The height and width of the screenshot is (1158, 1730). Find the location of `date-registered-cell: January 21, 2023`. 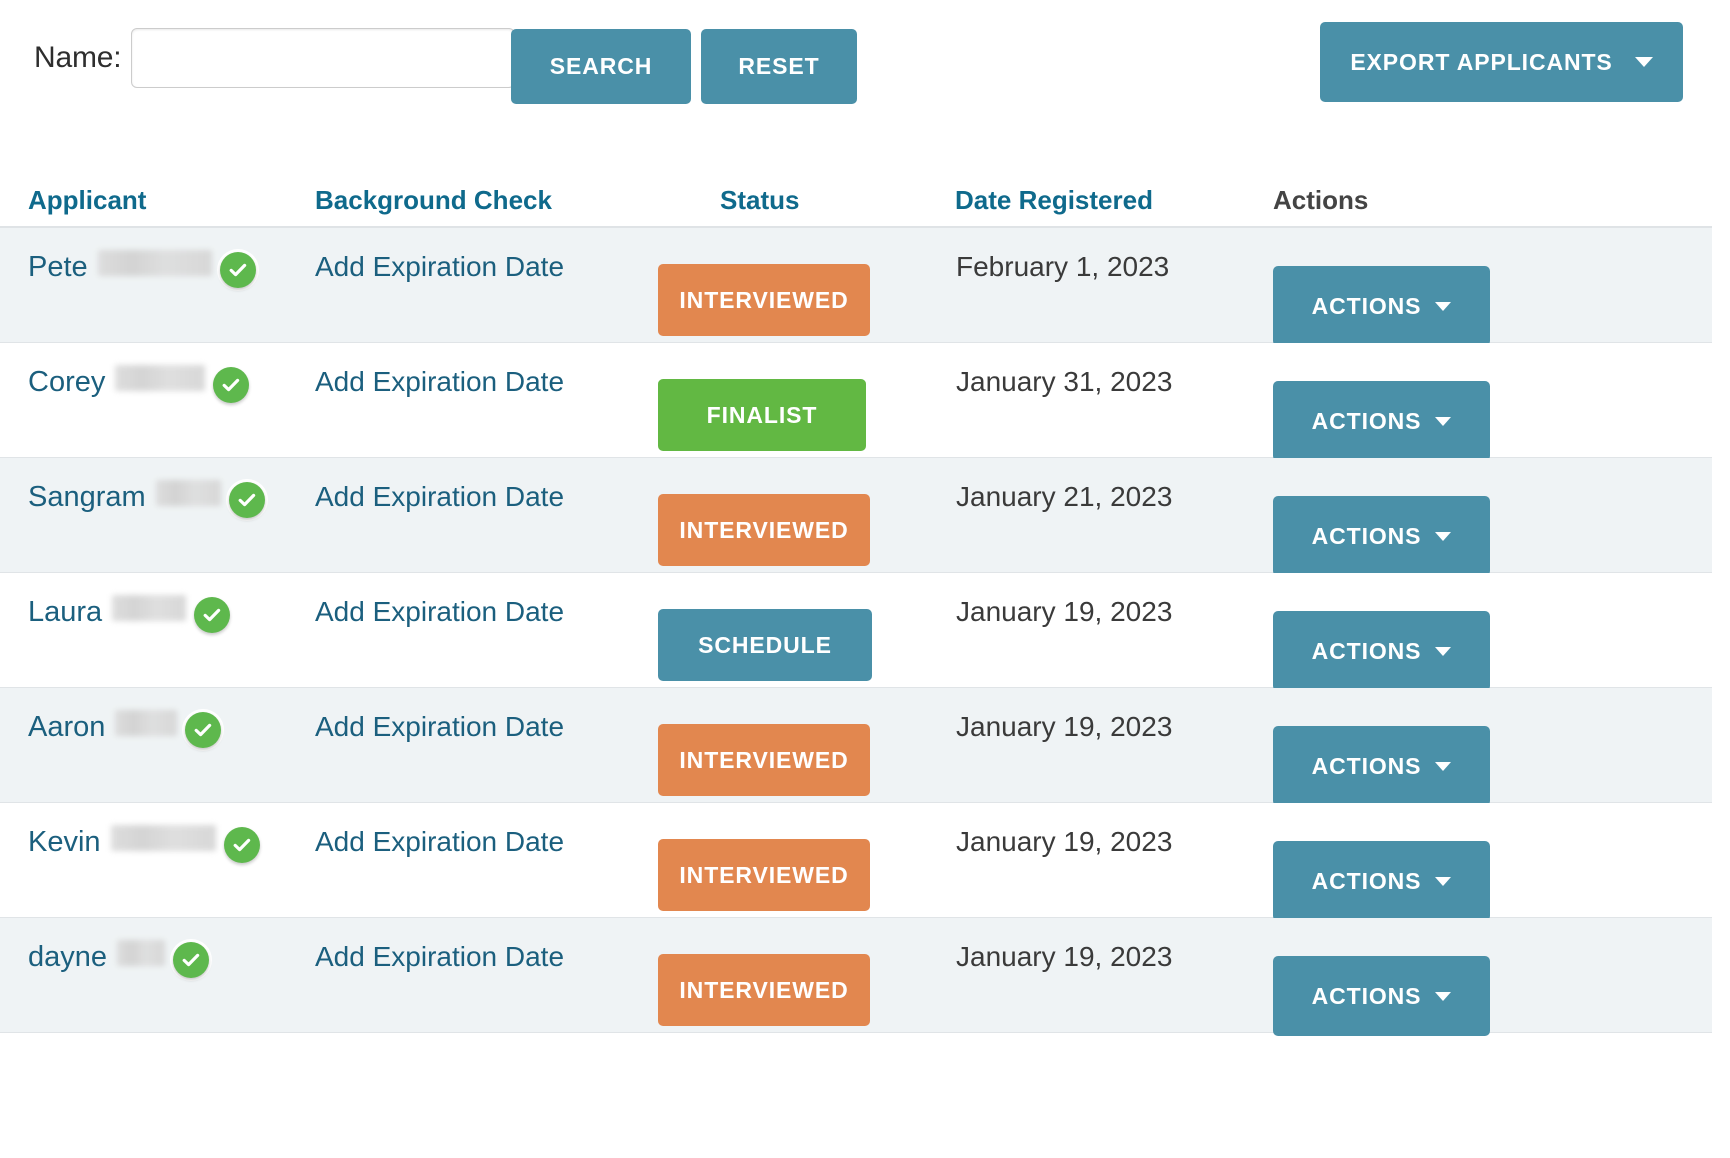

date-registered-cell: January 21, 2023 is located at coordinates (1097, 515).